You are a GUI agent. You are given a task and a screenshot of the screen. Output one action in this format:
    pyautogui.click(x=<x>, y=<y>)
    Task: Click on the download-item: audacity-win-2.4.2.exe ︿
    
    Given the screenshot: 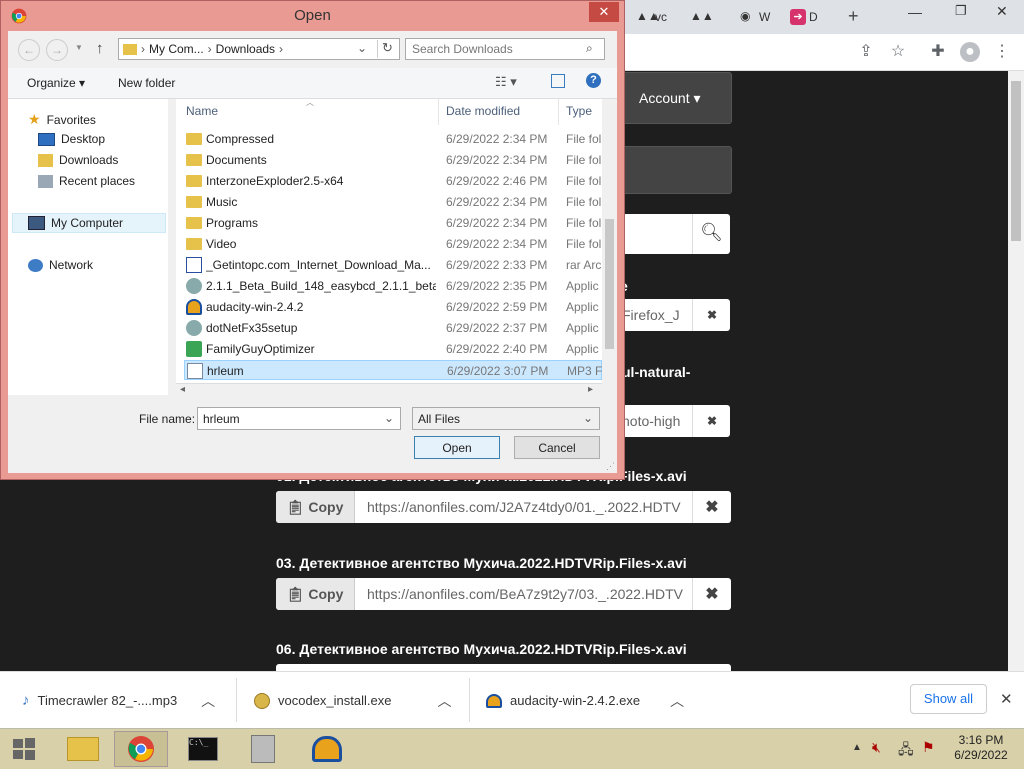 What is the action you would take?
    pyautogui.click(x=585, y=700)
    